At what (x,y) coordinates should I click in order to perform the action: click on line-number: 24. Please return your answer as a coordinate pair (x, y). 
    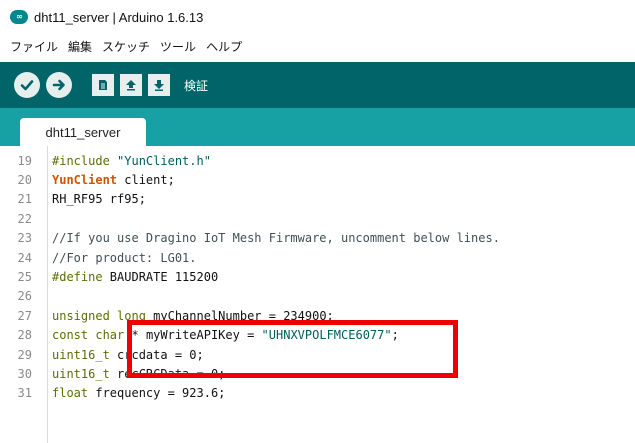
    Looking at the image, I should click on (24, 257).